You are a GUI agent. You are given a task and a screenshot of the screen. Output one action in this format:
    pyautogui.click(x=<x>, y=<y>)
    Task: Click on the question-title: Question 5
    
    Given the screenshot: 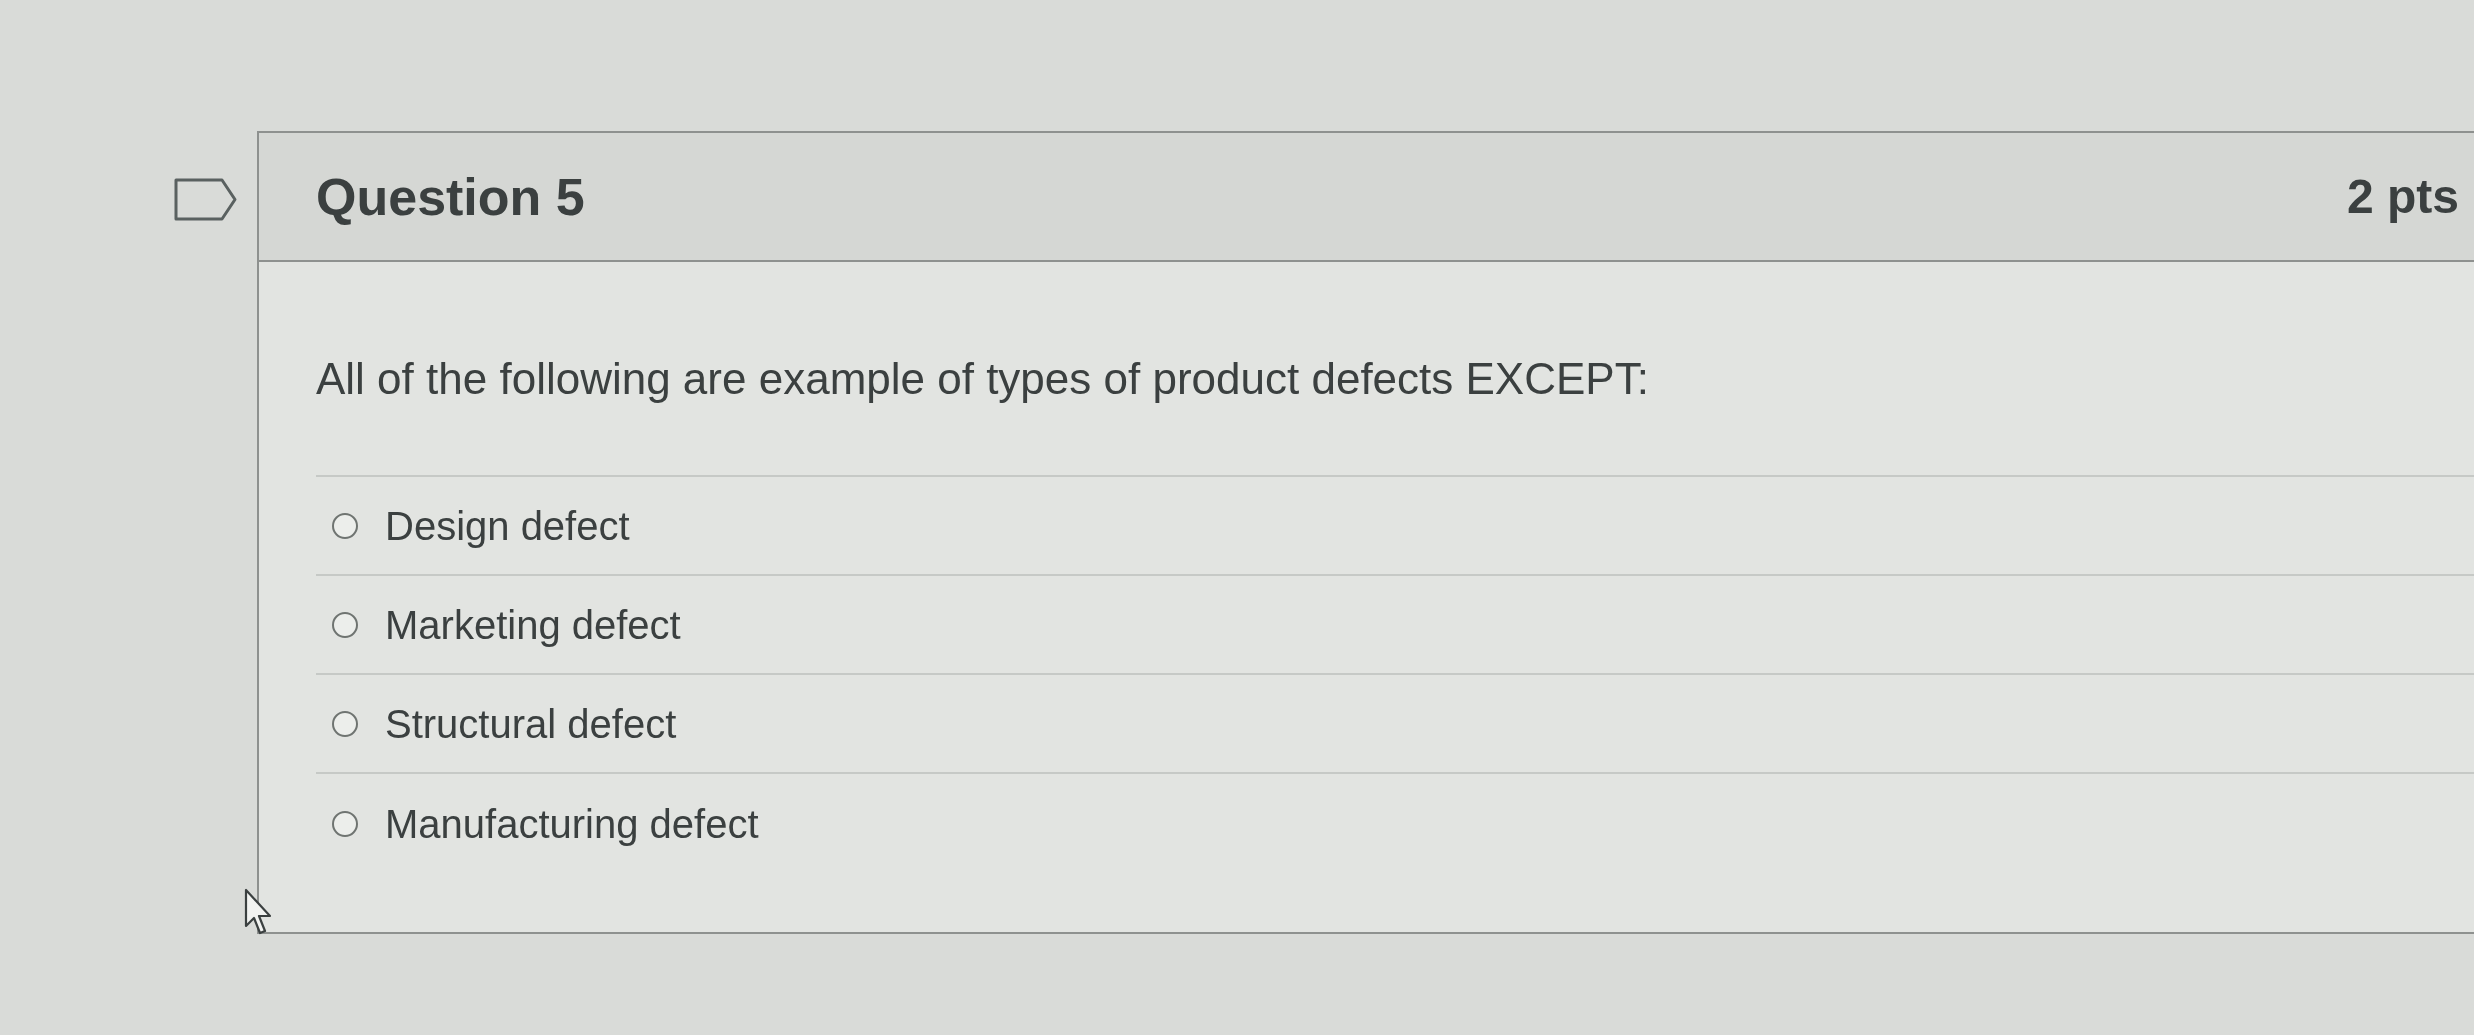 What is the action you would take?
    pyautogui.click(x=450, y=196)
    